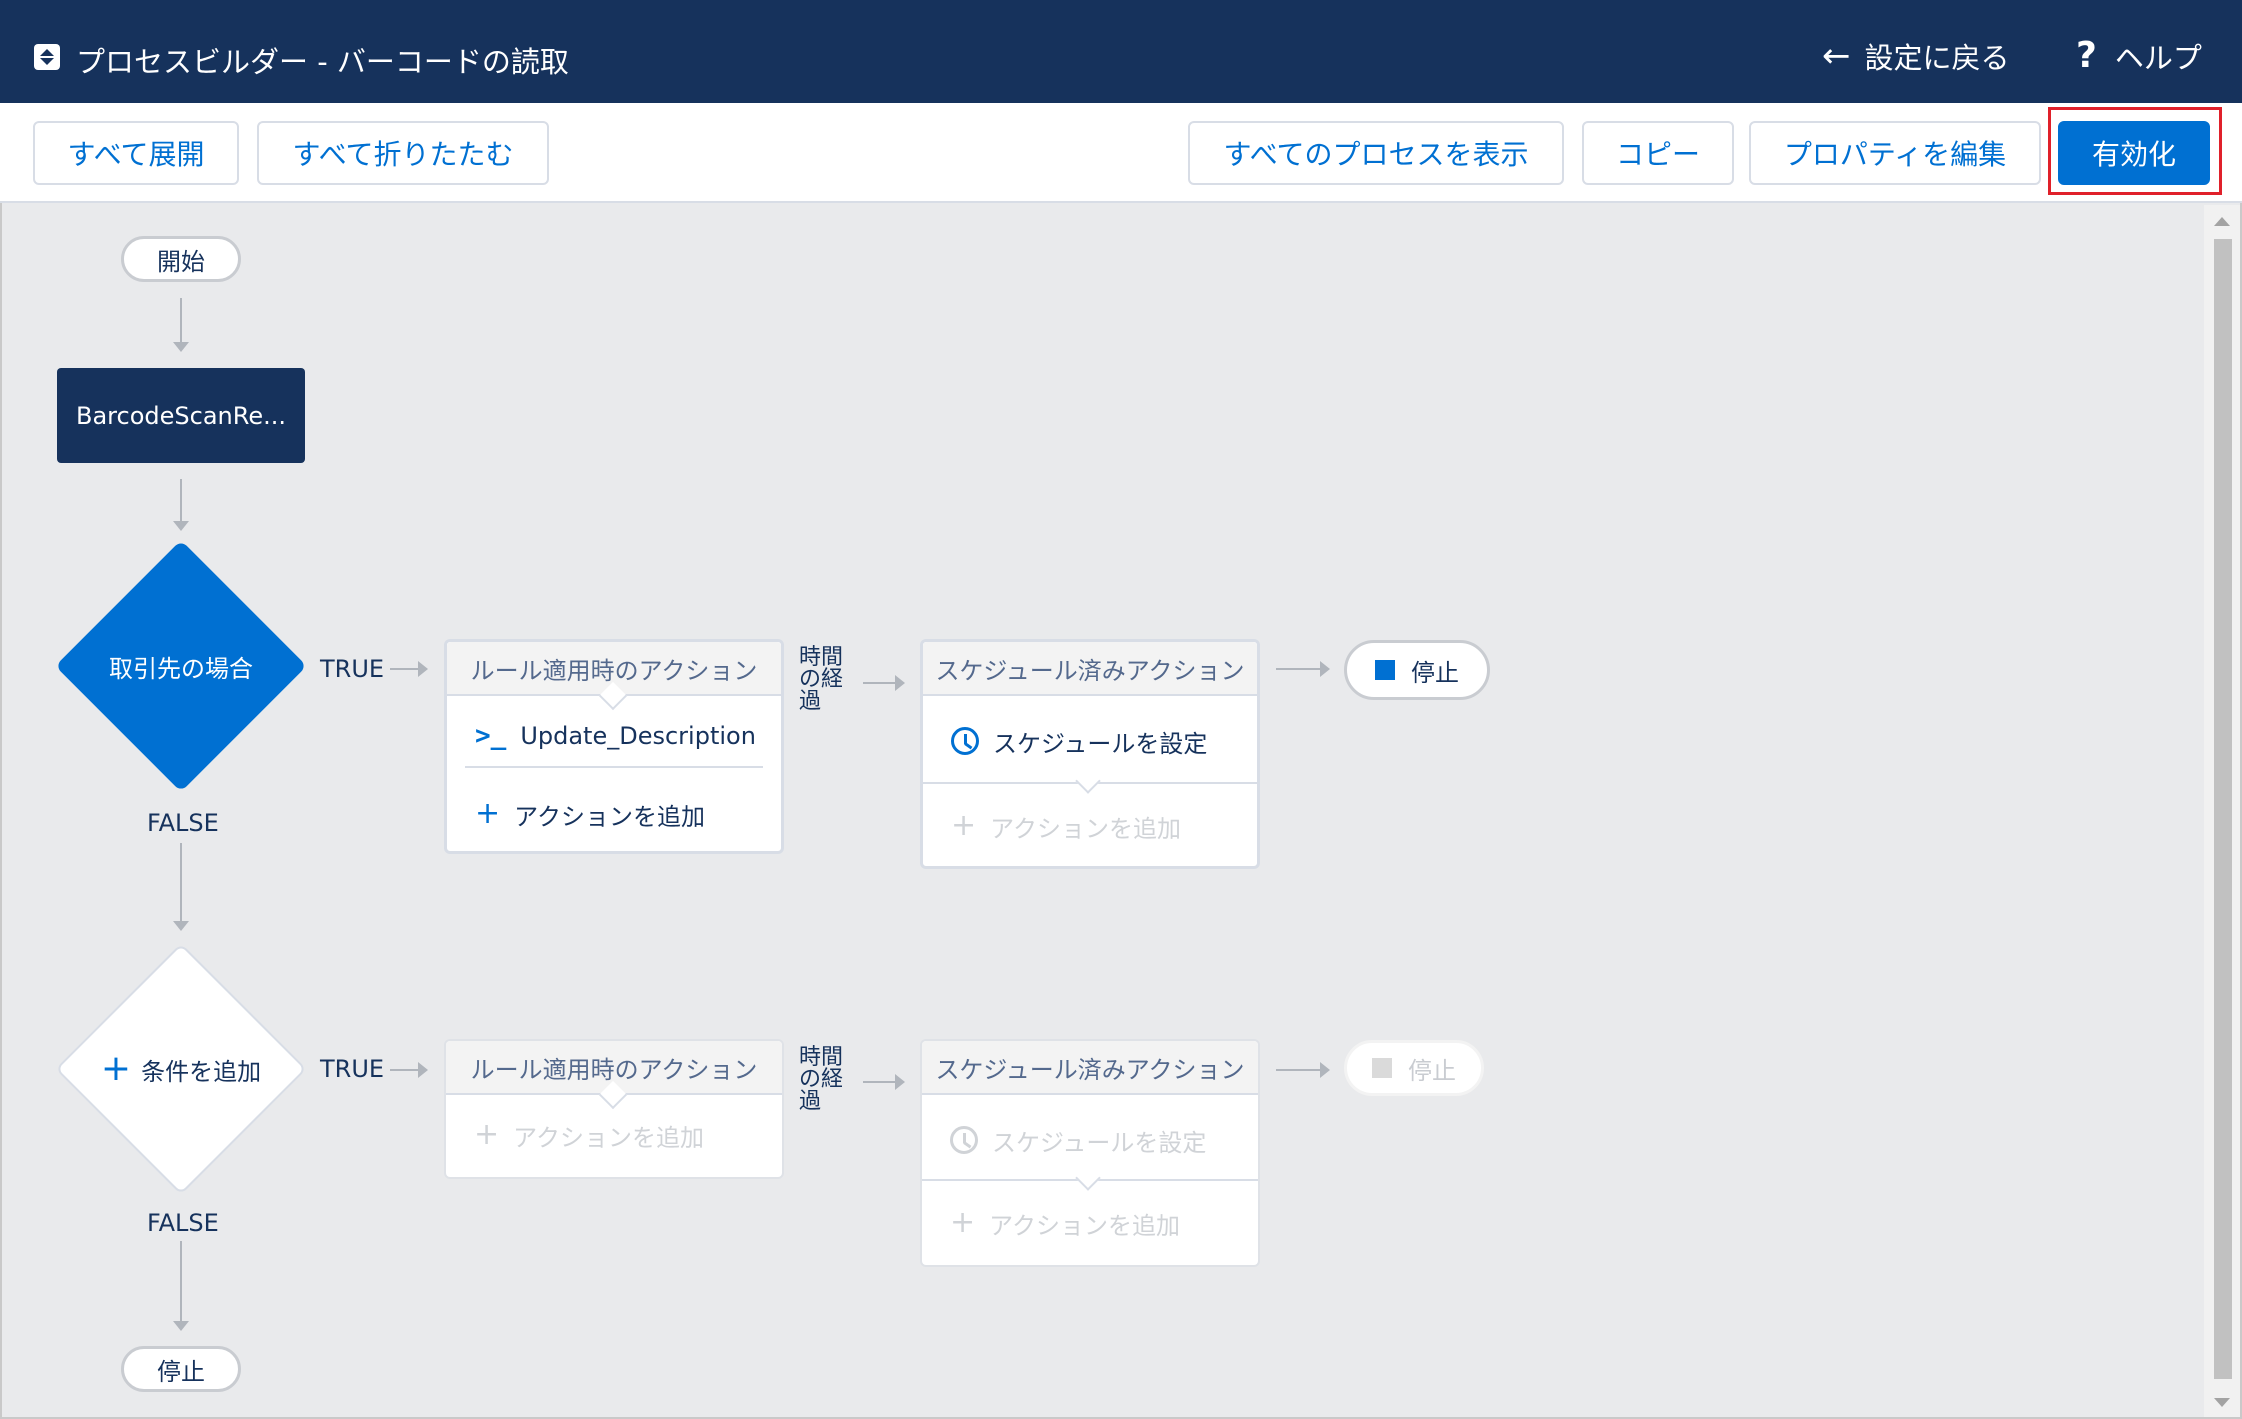  Describe the element at coordinates (614, 767) in the screenshot. I see `divider` at that location.